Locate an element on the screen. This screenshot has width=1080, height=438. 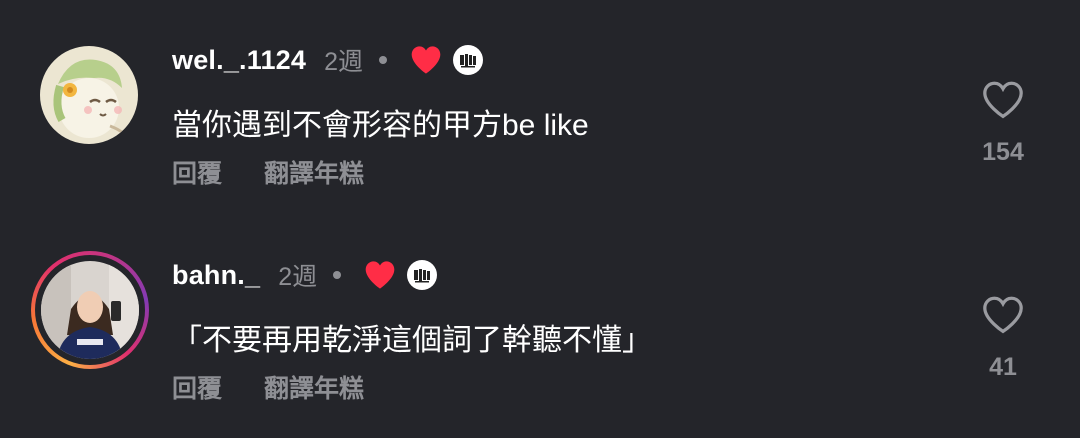
comment-meta: wel._.1124 2週 is located at coordinates (328, 60).